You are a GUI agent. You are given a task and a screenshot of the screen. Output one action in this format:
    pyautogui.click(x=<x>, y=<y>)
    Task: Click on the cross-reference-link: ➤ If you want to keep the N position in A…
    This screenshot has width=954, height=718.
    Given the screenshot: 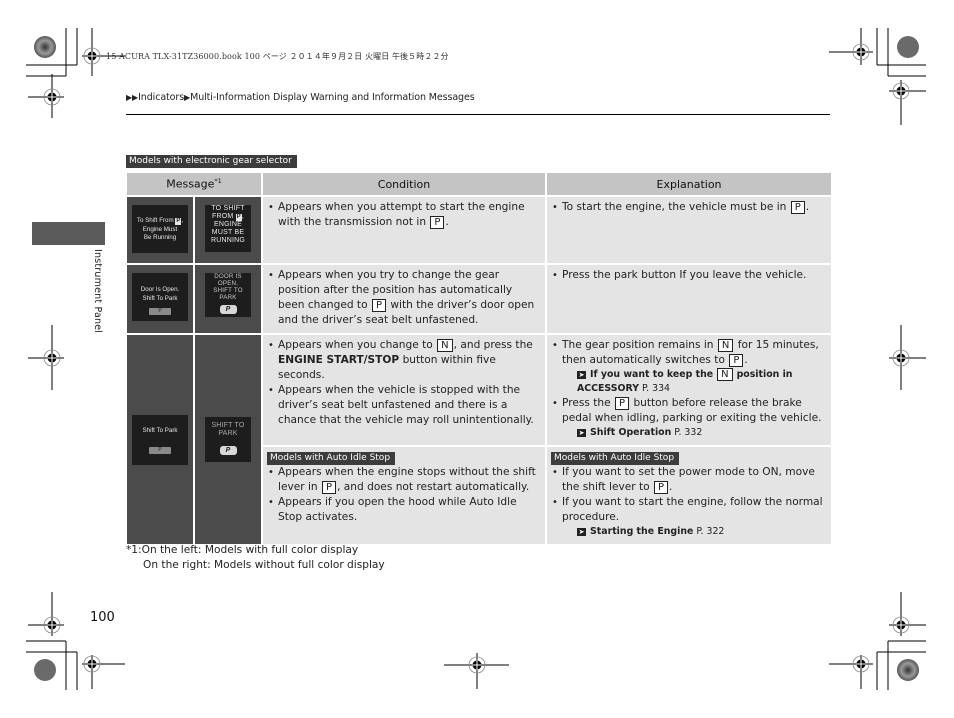 What is the action you would take?
    pyautogui.click(x=694, y=382)
    